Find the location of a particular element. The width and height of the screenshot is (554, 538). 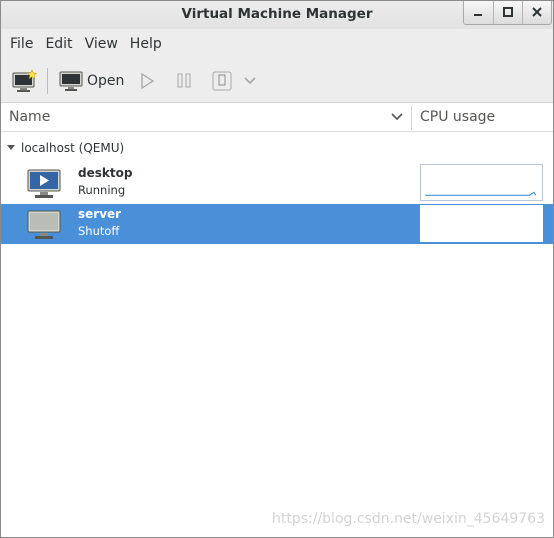

menu-view: View is located at coordinates (101, 44).